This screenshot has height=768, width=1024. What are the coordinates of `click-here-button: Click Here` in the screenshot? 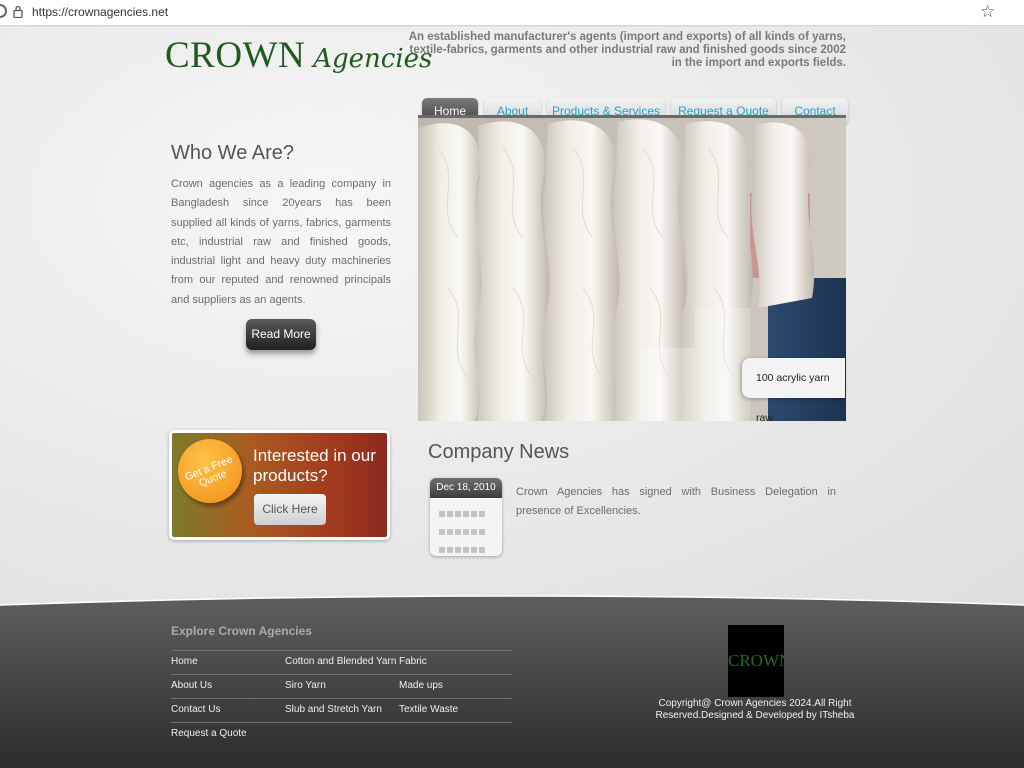 It's located at (290, 509).